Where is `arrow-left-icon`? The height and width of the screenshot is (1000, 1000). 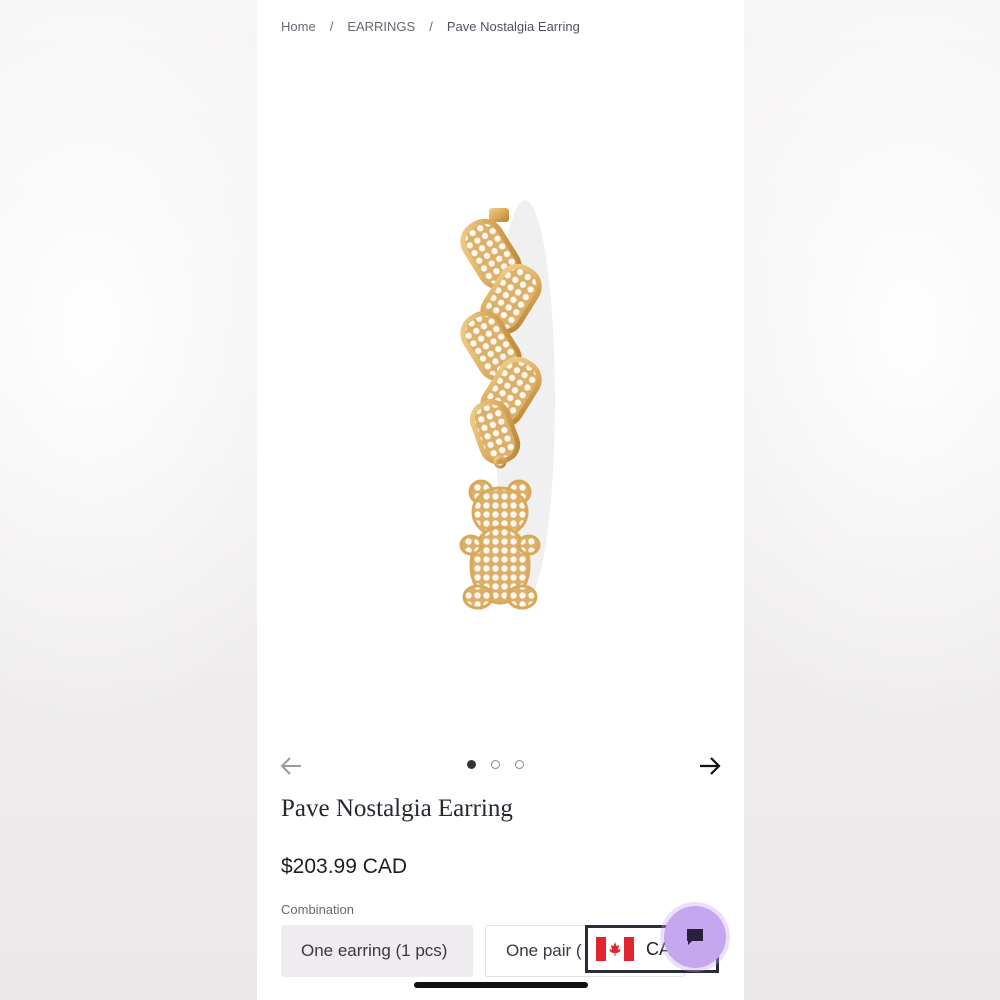 arrow-left-icon is located at coordinates (291, 766).